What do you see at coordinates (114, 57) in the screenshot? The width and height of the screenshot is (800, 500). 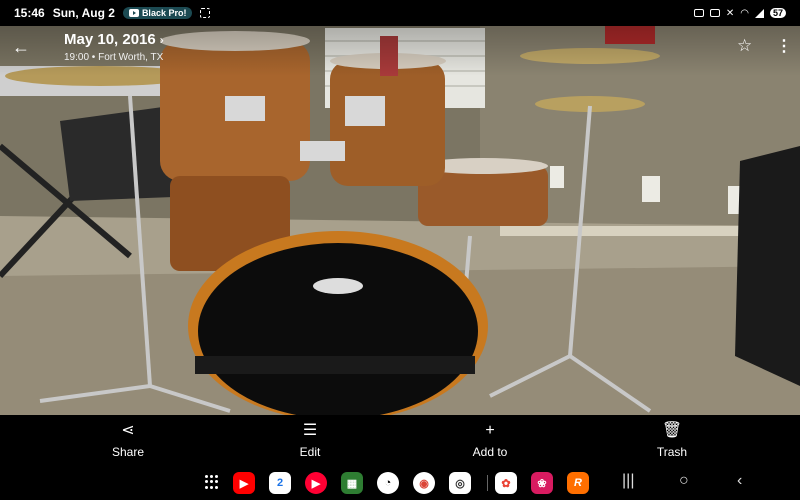 I see `photo-details: 19:00 • Fort Worth, TX` at bounding box center [114, 57].